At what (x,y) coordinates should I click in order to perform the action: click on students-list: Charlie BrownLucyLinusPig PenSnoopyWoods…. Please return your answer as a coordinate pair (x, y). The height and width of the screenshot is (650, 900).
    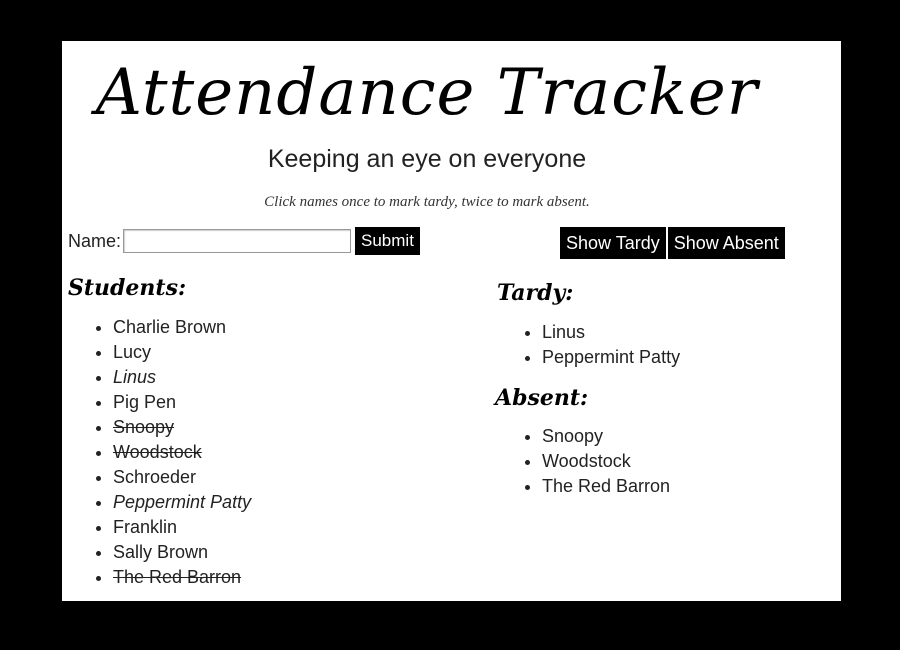
    Looking at the image, I should click on (158, 452).